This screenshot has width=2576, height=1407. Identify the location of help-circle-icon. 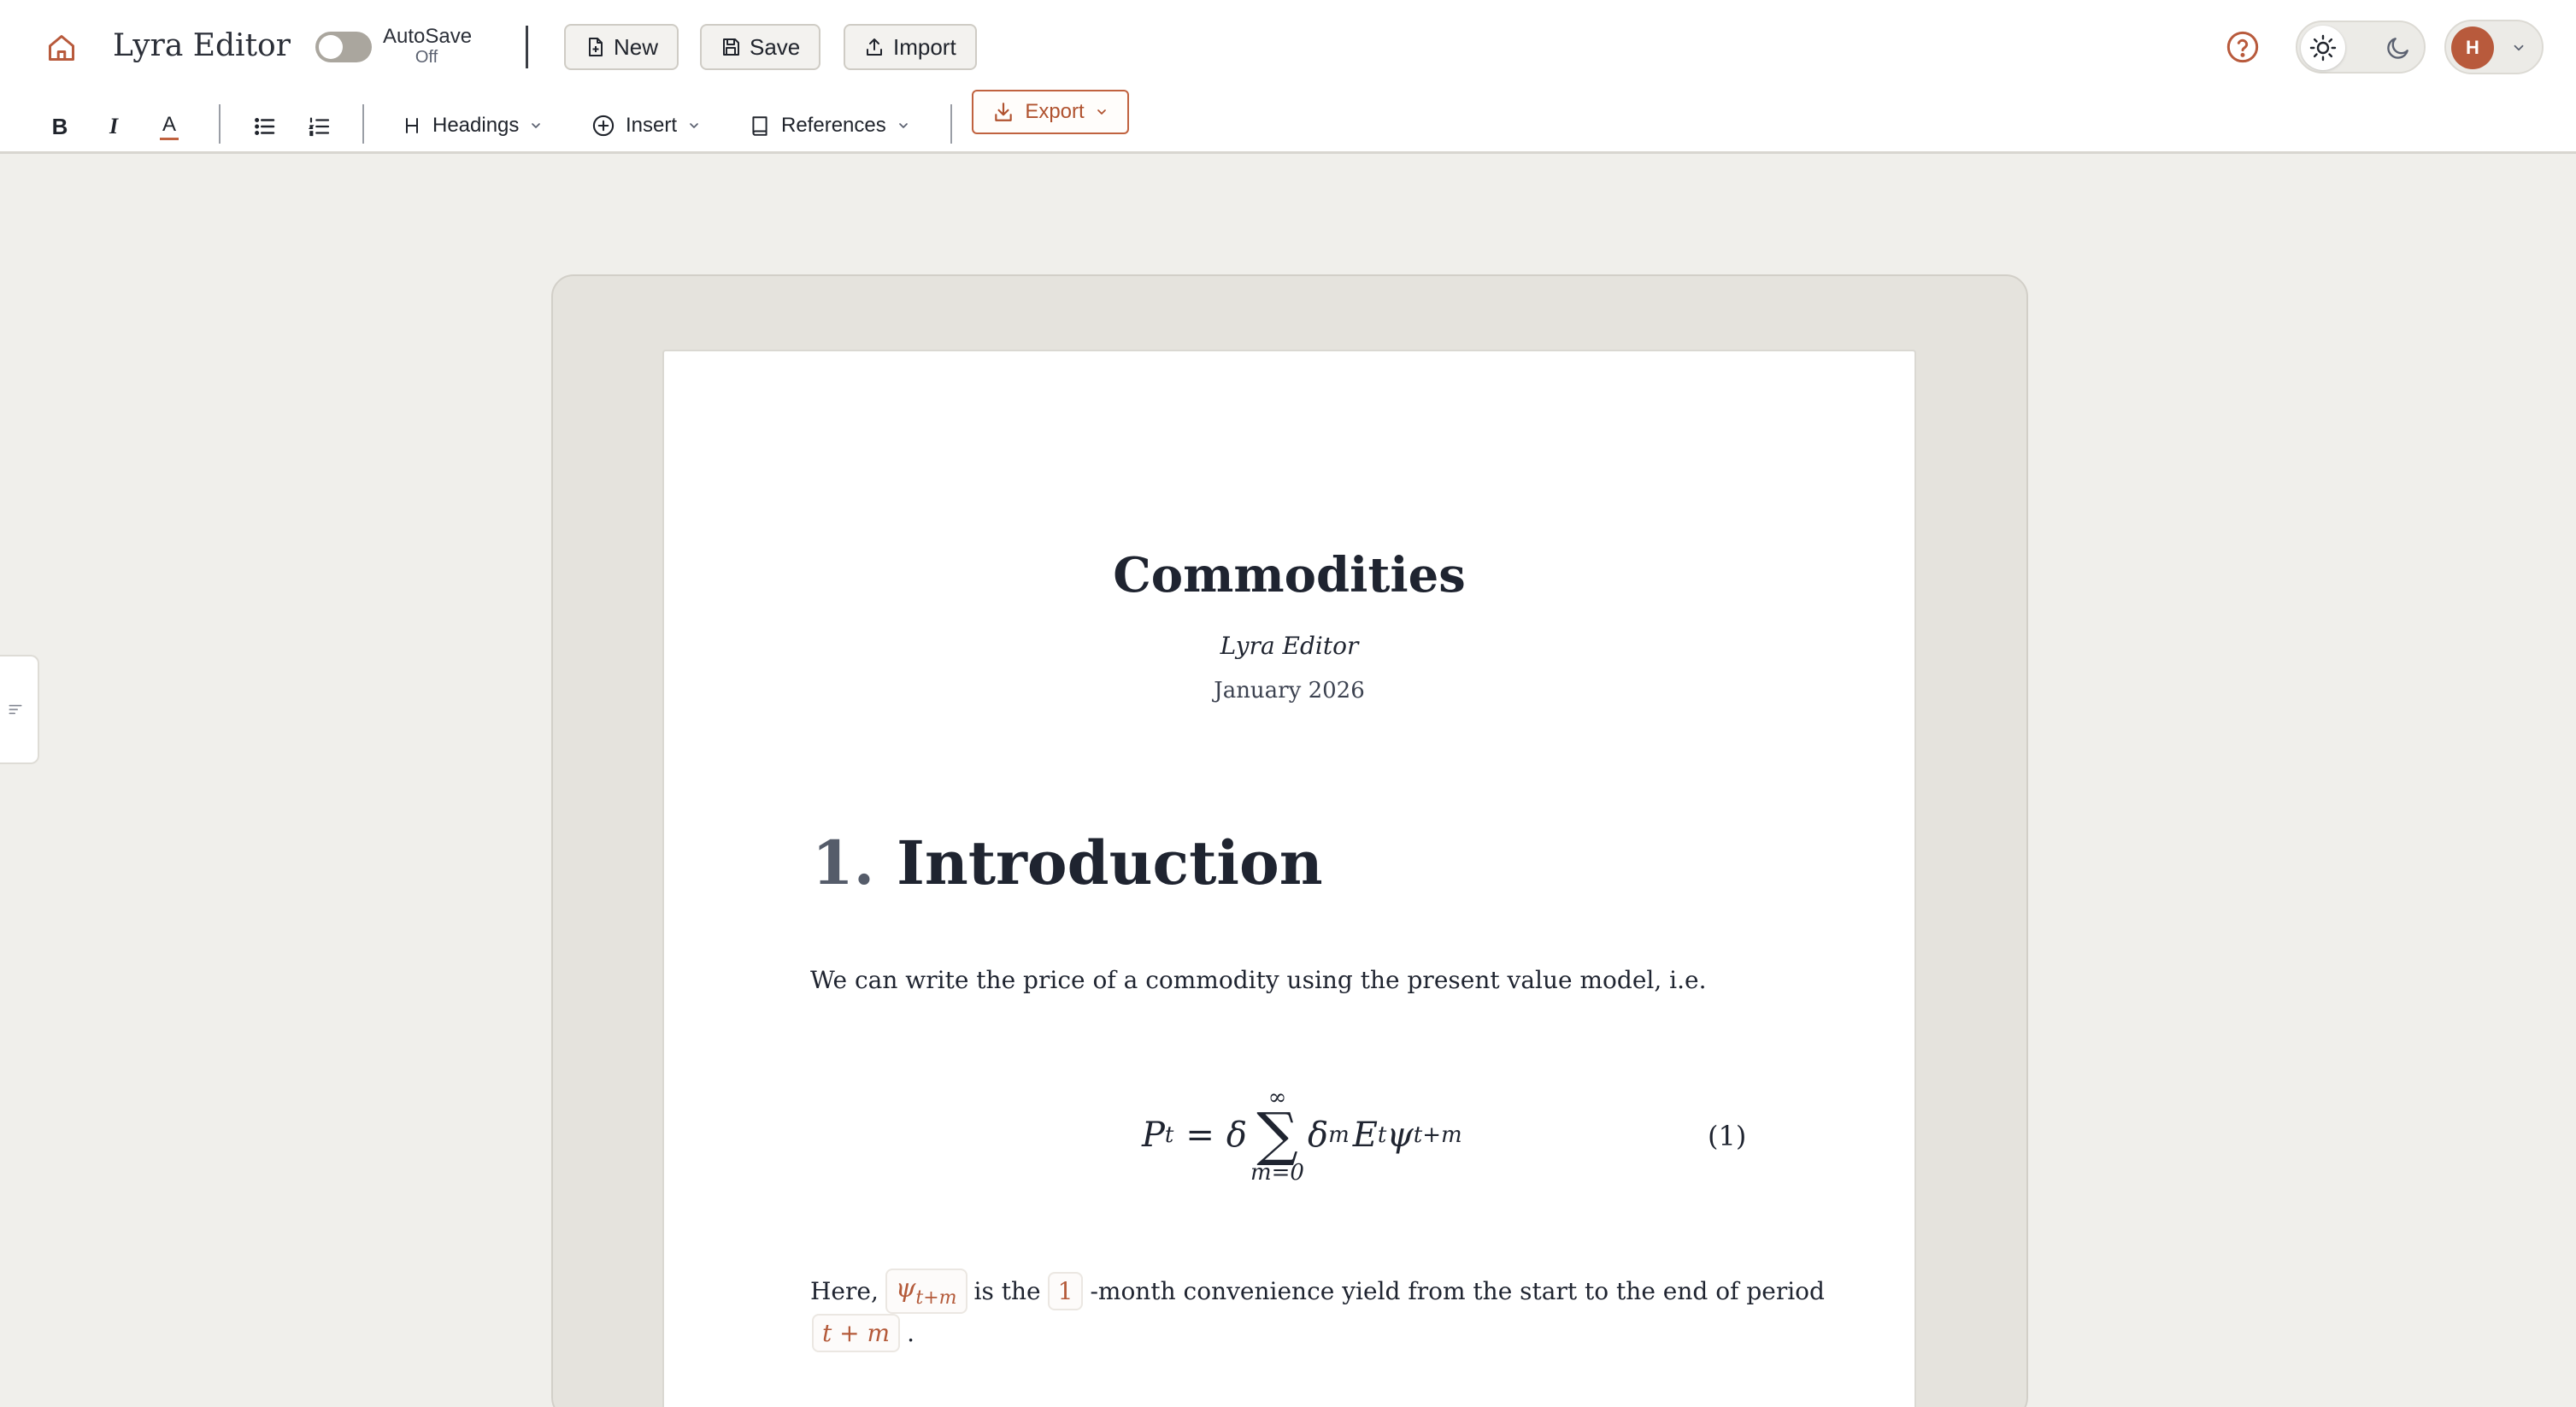
(2243, 47).